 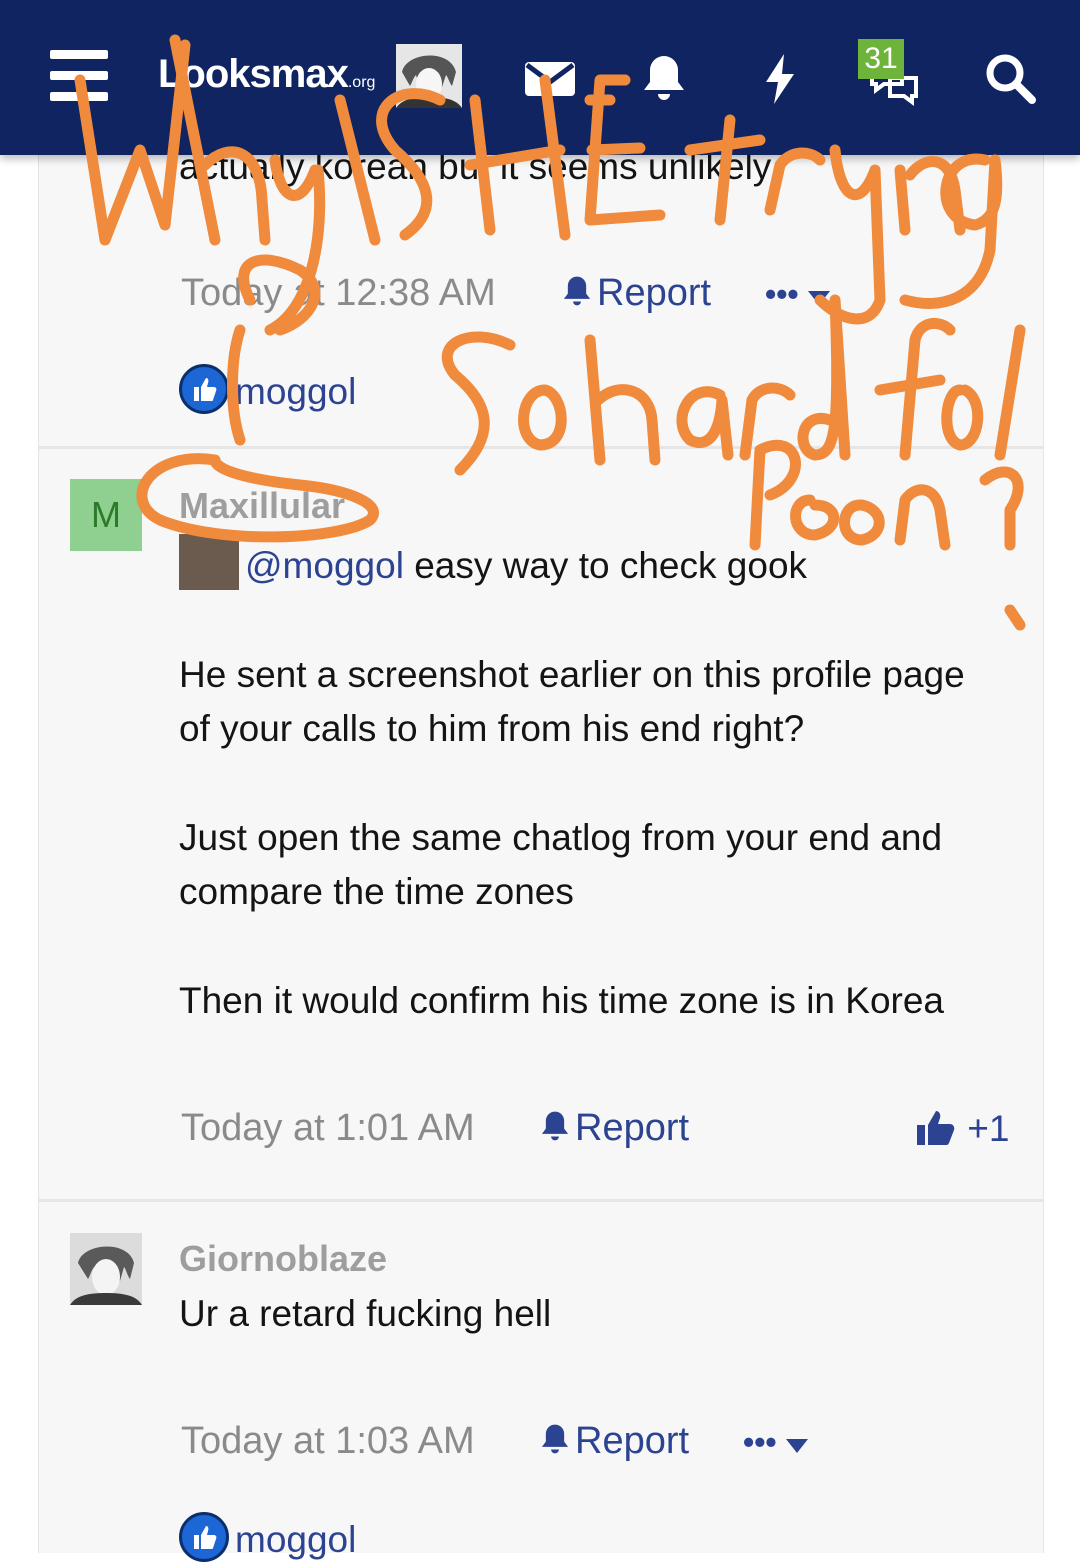 What do you see at coordinates (338, 293) in the screenshot?
I see `post-timestamp: Today at 12:38 AM` at bounding box center [338, 293].